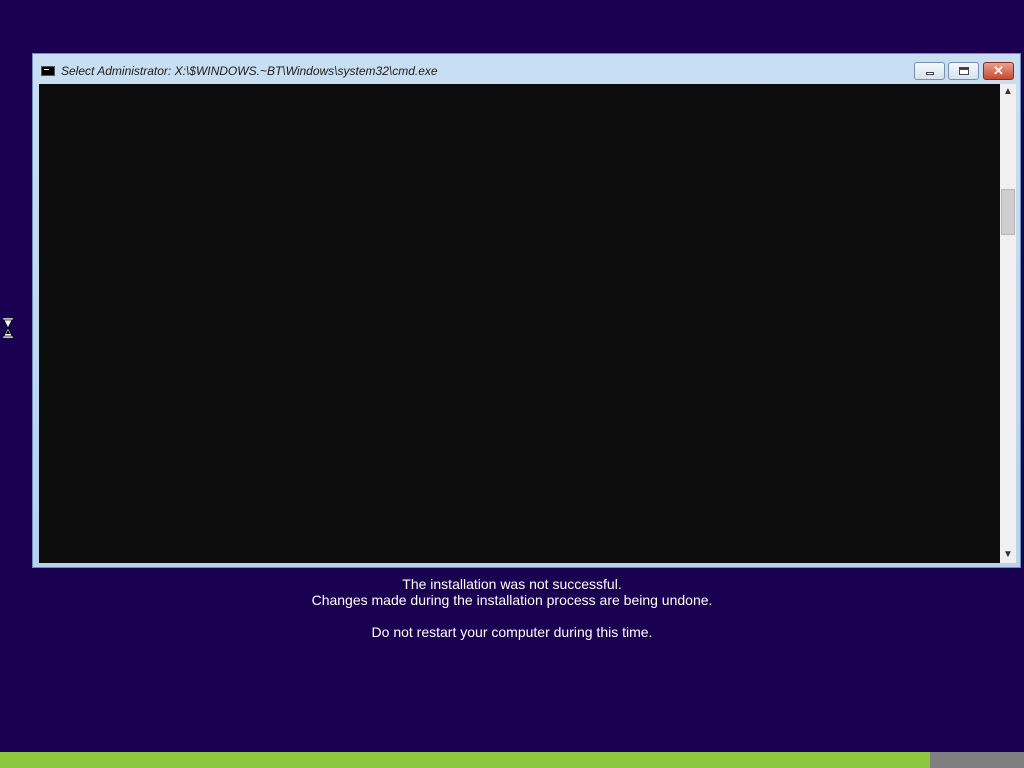 Image resolution: width=1024 pixels, height=768 pixels. I want to click on scroll-up-arrow-icon: ▲, so click(1008, 92).